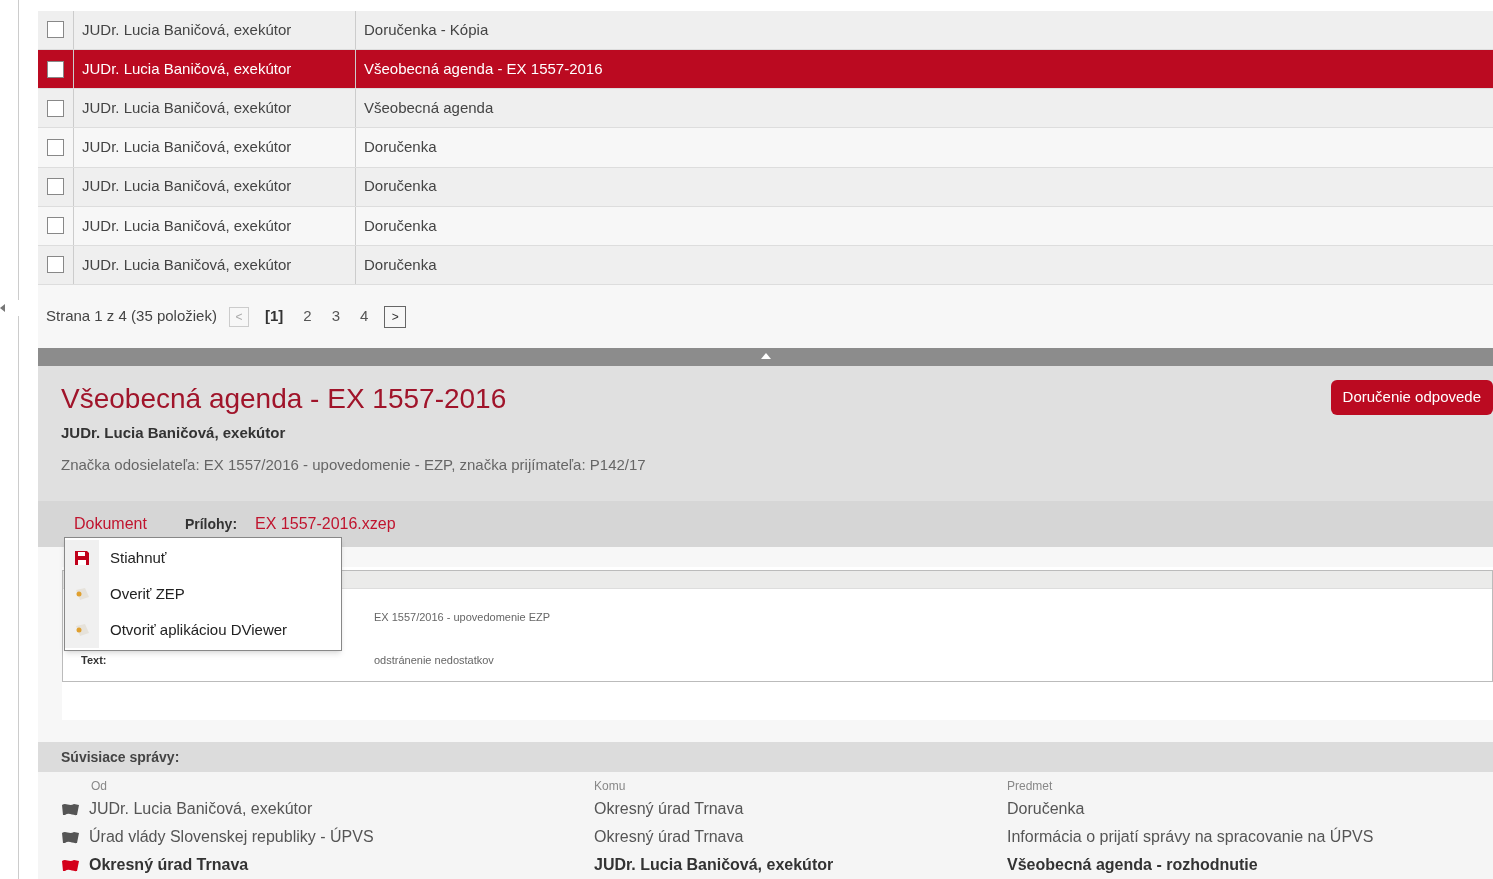 The width and height of the screenshot is (1493, 879). Describe the element at coordinates (284, 399) in the screenshot. I see `message-title: Všeobecná agenda - EX 1557-2016` at that location.